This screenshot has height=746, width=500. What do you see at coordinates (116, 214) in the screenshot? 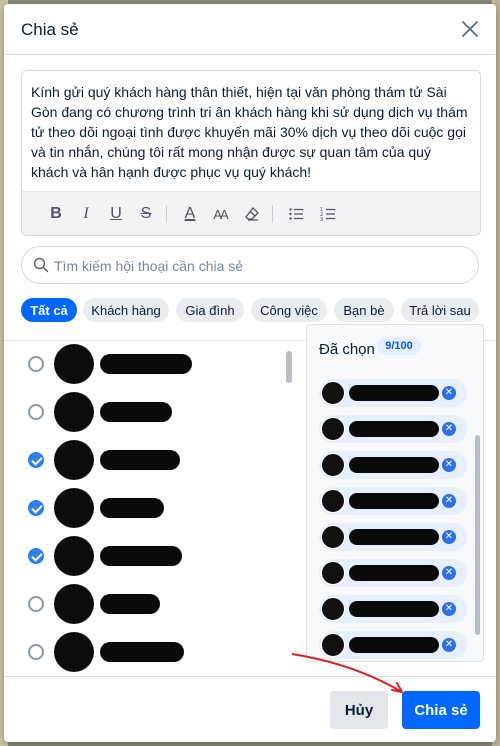
I see `underline-button: U` at bounding box center [116, 214].